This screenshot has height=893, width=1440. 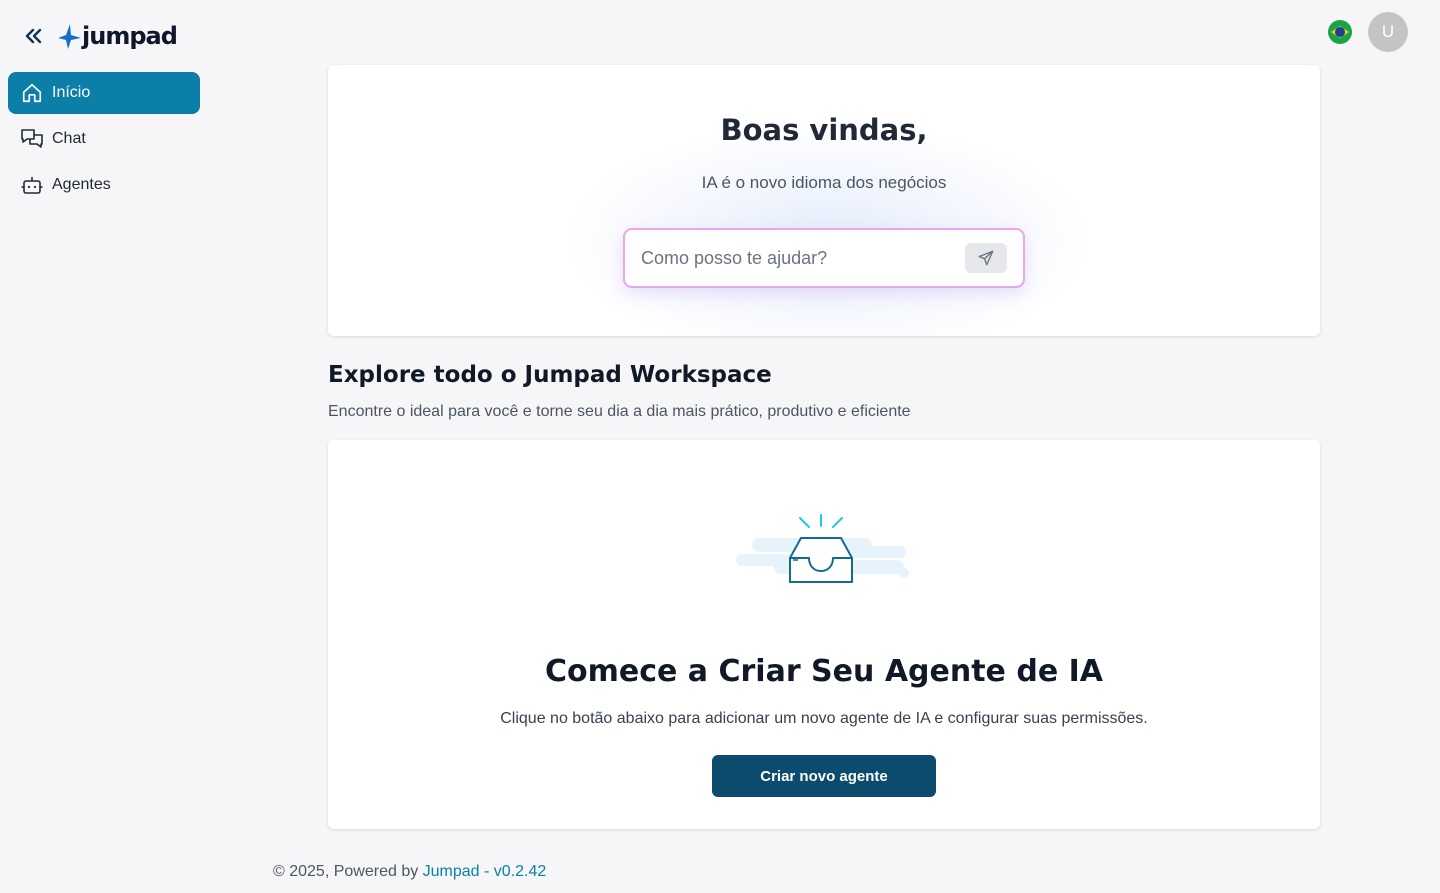 I want to click on send-button, so click(x=986, y=258).